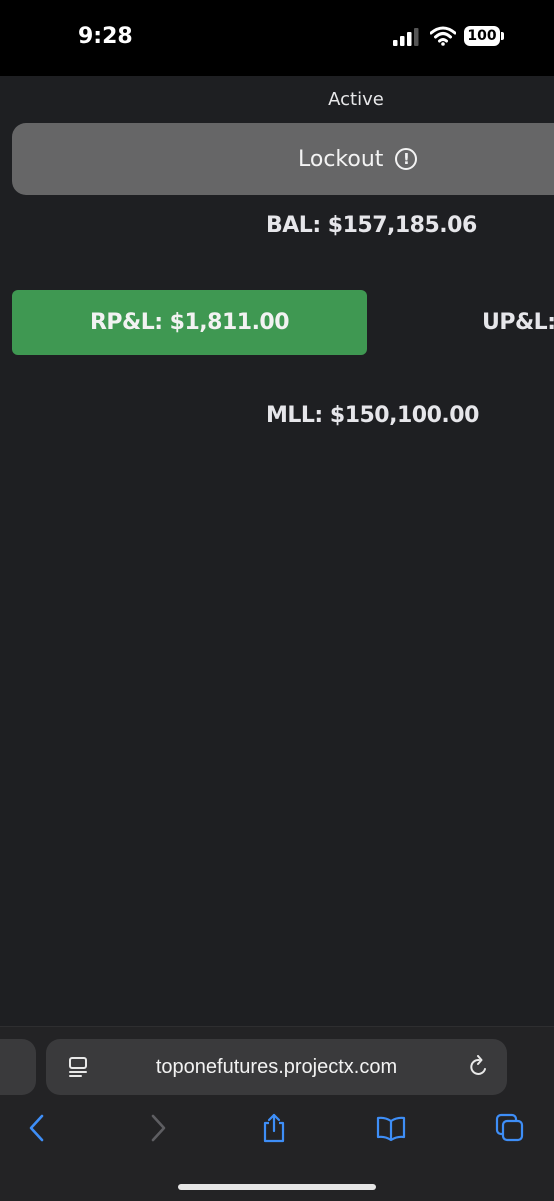  I want to click on status-bar: 9:28 100, so click(277, 38).